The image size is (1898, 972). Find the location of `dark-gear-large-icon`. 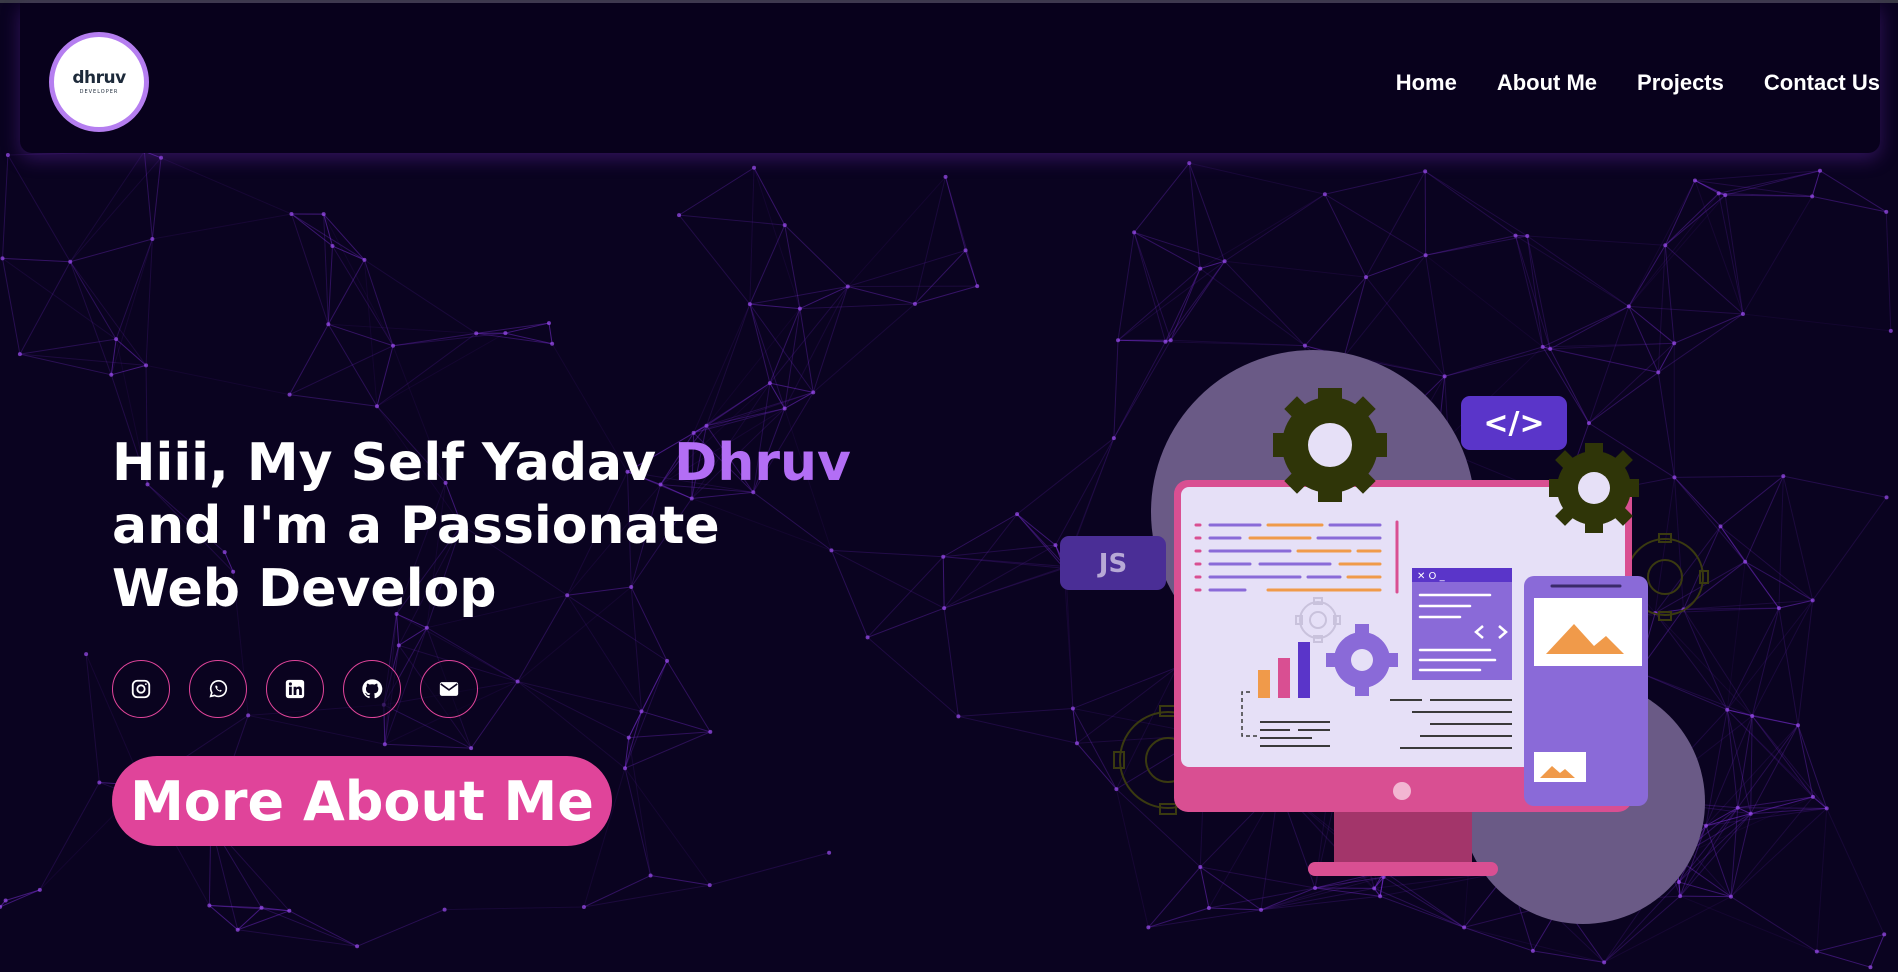

dark-gear-large-icon is located at coordinates (1330, 445).